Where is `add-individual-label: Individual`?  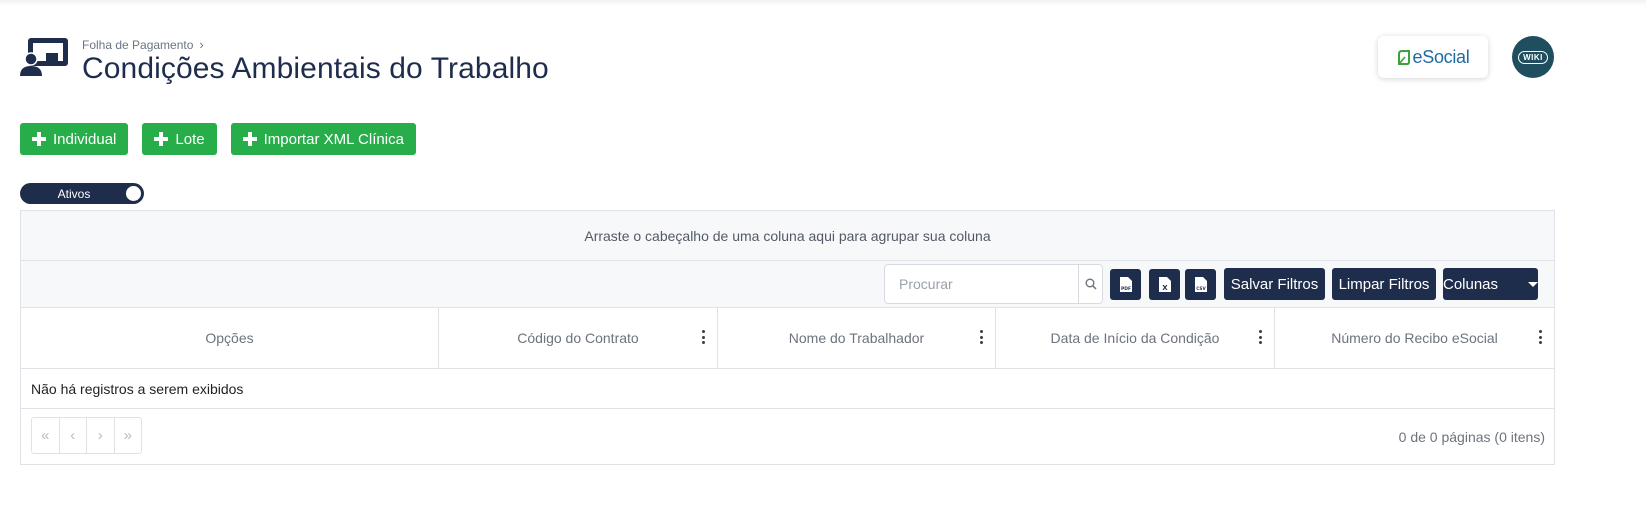
add-individual-label: Individual is located at coordinates (85, 139).